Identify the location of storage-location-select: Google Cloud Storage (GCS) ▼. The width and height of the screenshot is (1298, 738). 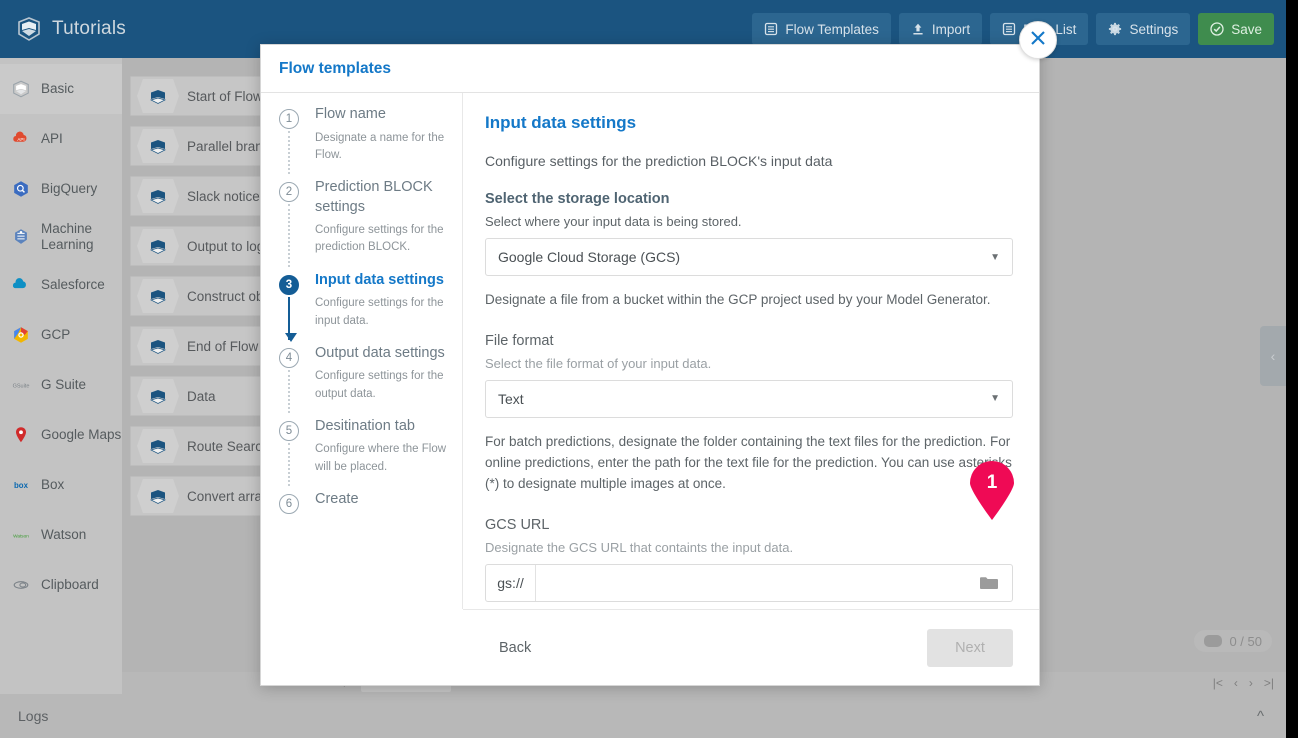
(749, 257).